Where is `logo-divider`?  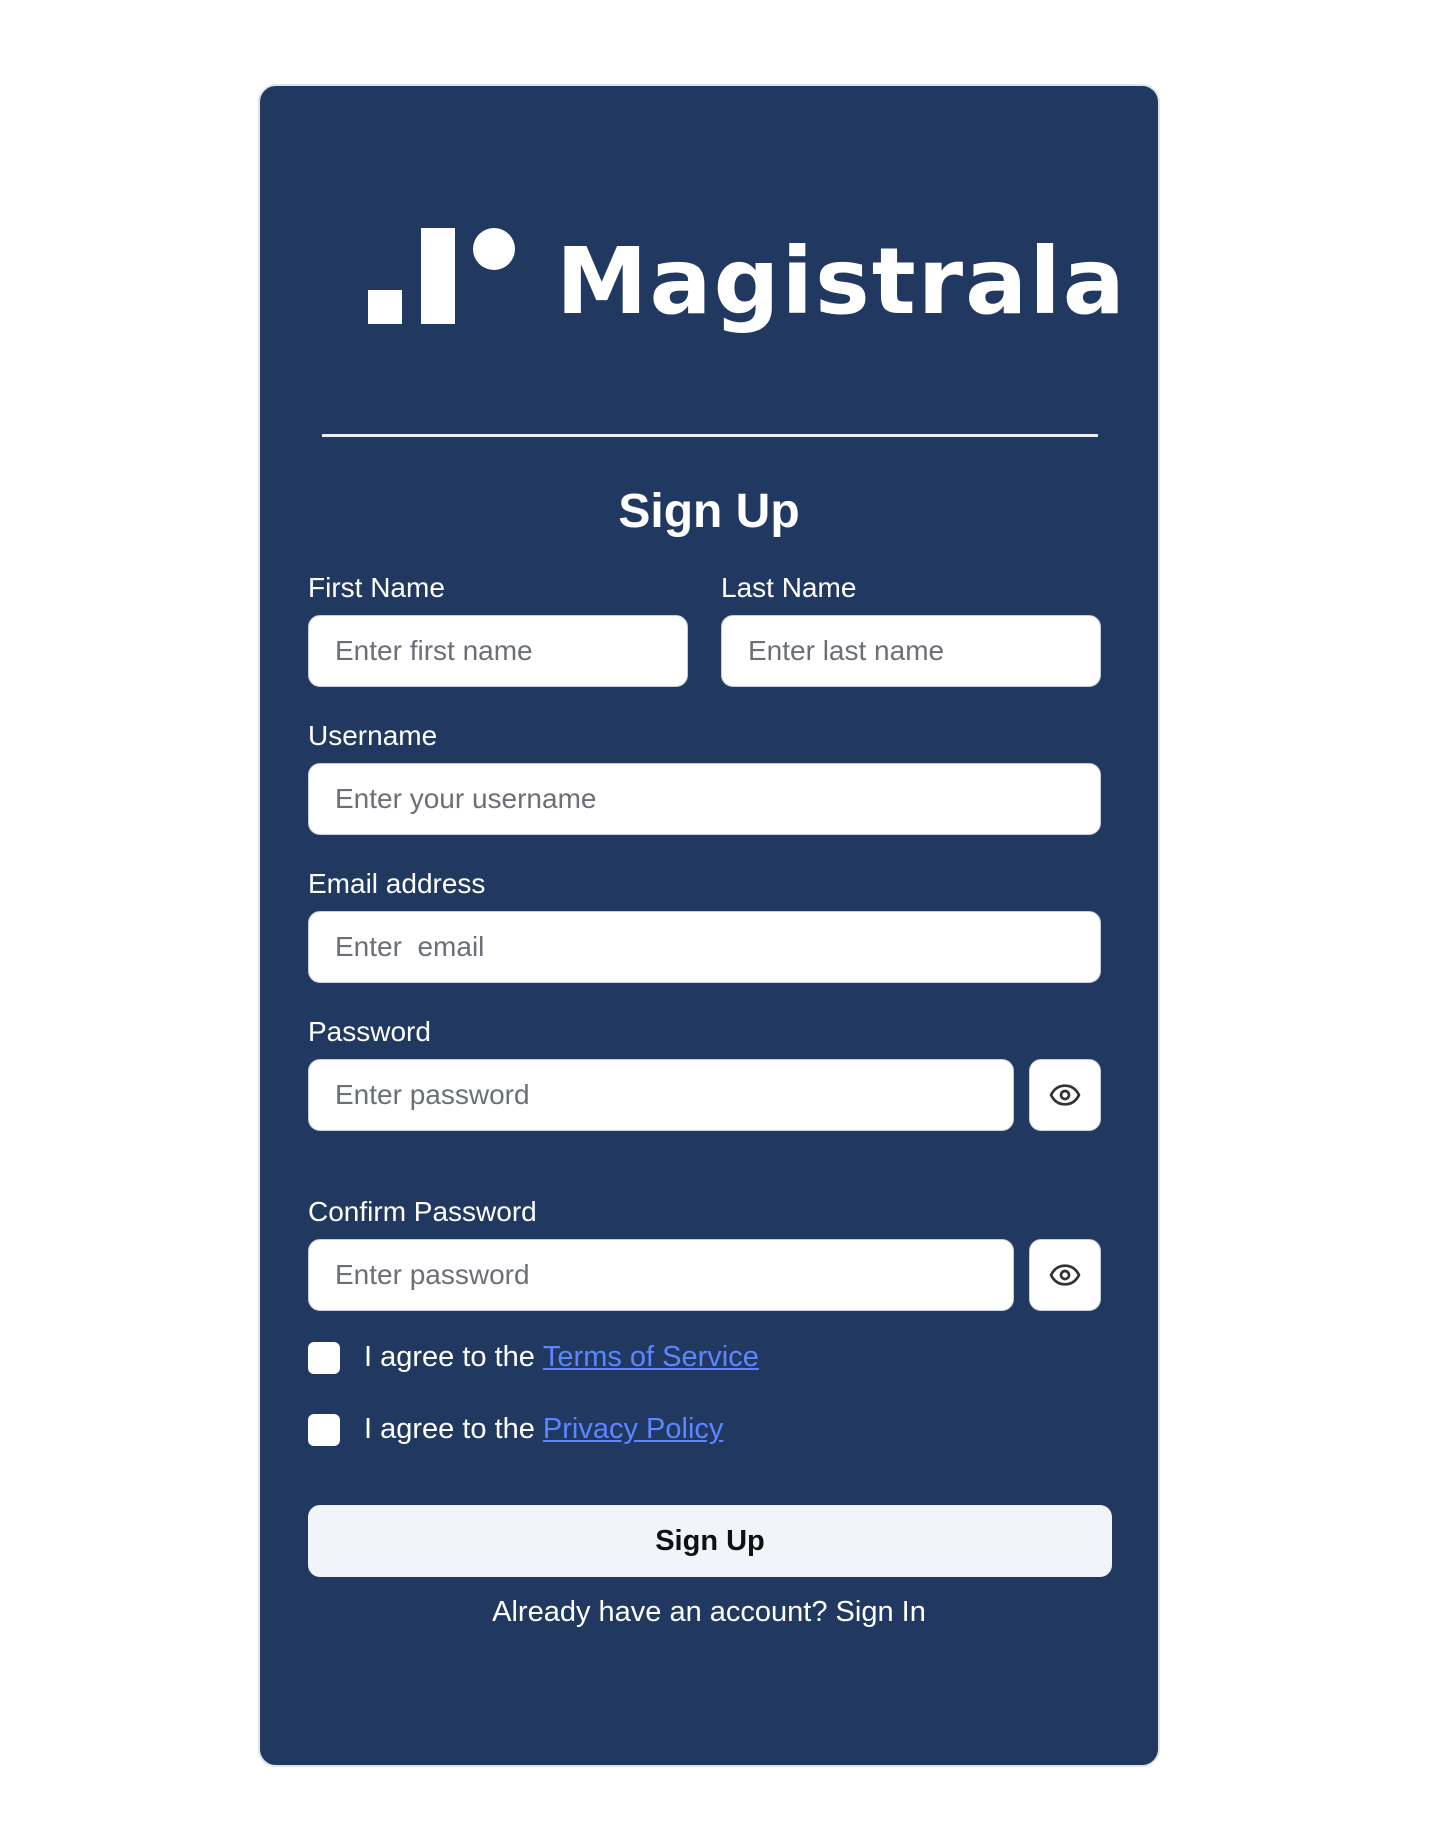
logo-divider is located at coordinates (710, 435).